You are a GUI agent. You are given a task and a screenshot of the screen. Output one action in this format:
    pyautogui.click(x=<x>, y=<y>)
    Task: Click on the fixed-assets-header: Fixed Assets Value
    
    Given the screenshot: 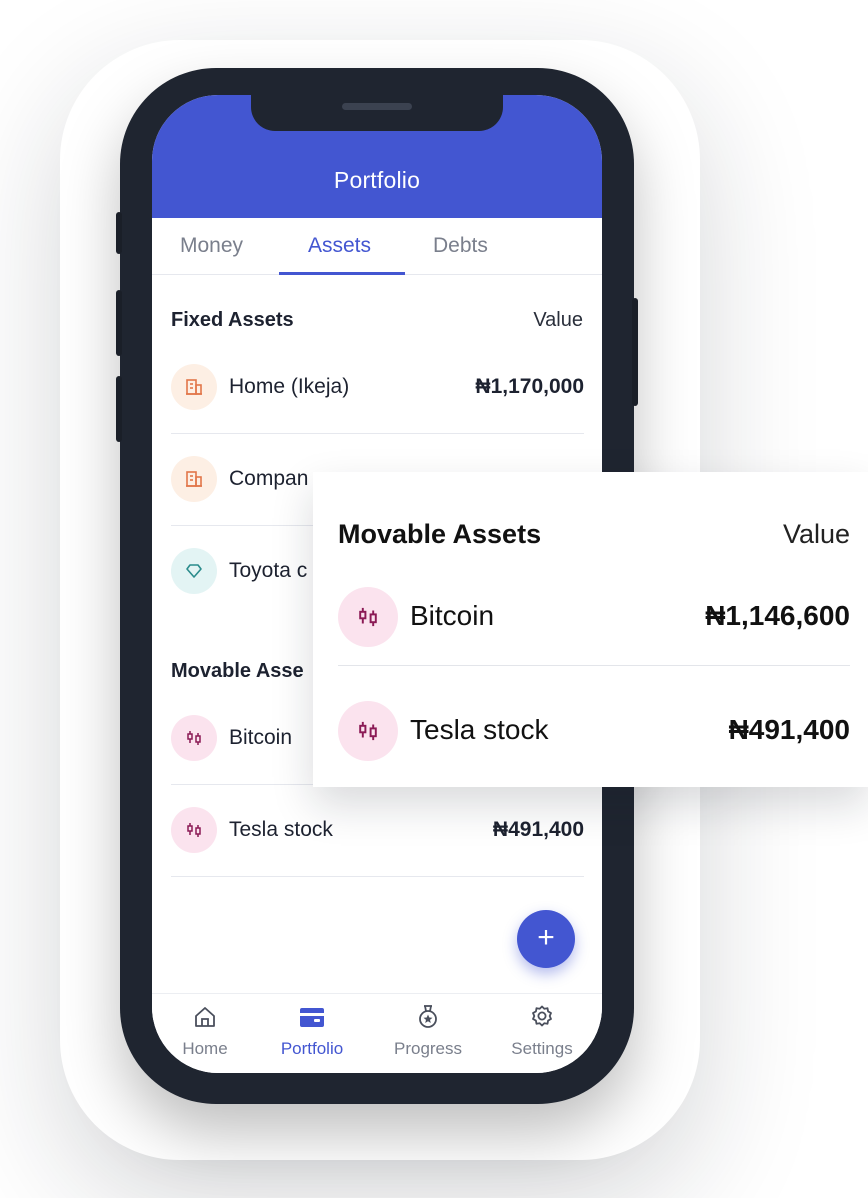 What is the action you would take?
    pyautogui.click(x=377, y=320)
    